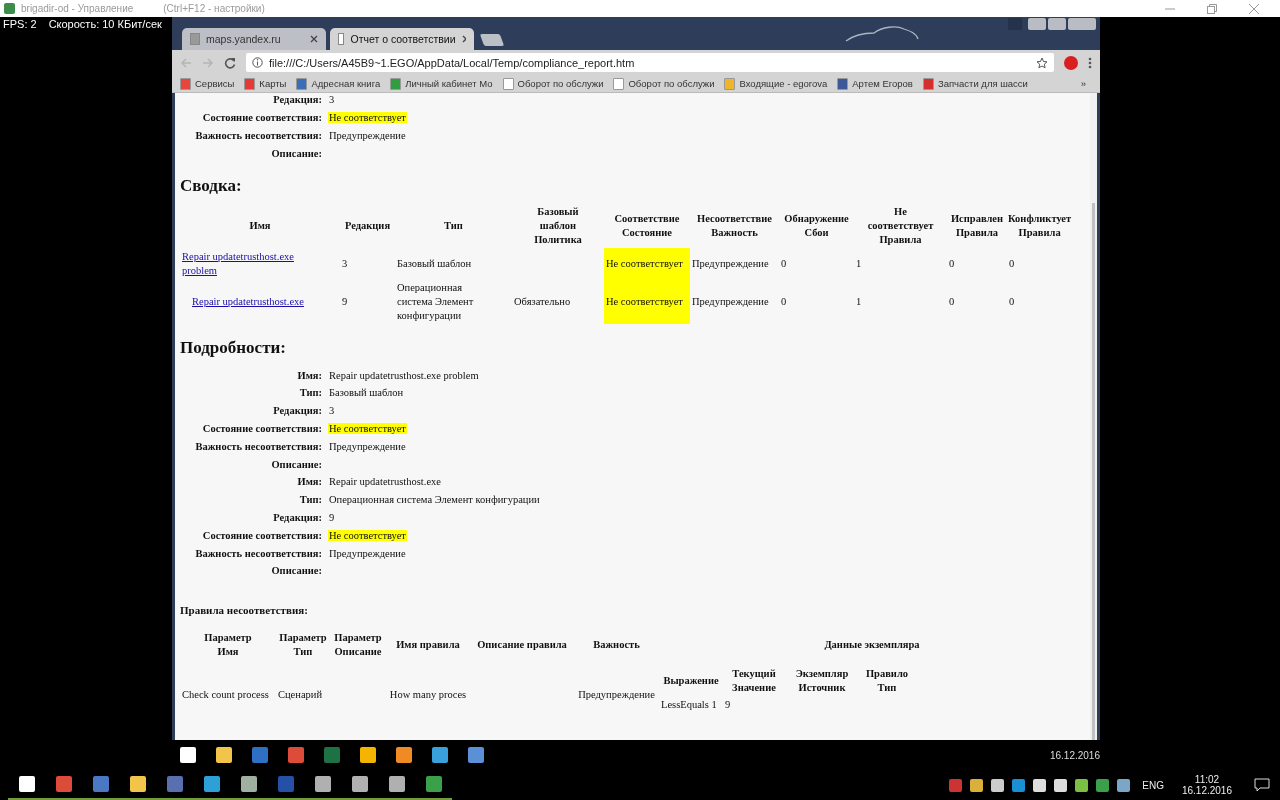 The image size is (1280, 800). Describe the element at coordinates (975, 83) in the screenshot. I see `bookmark-item: Запчасти для шасси` at that location.